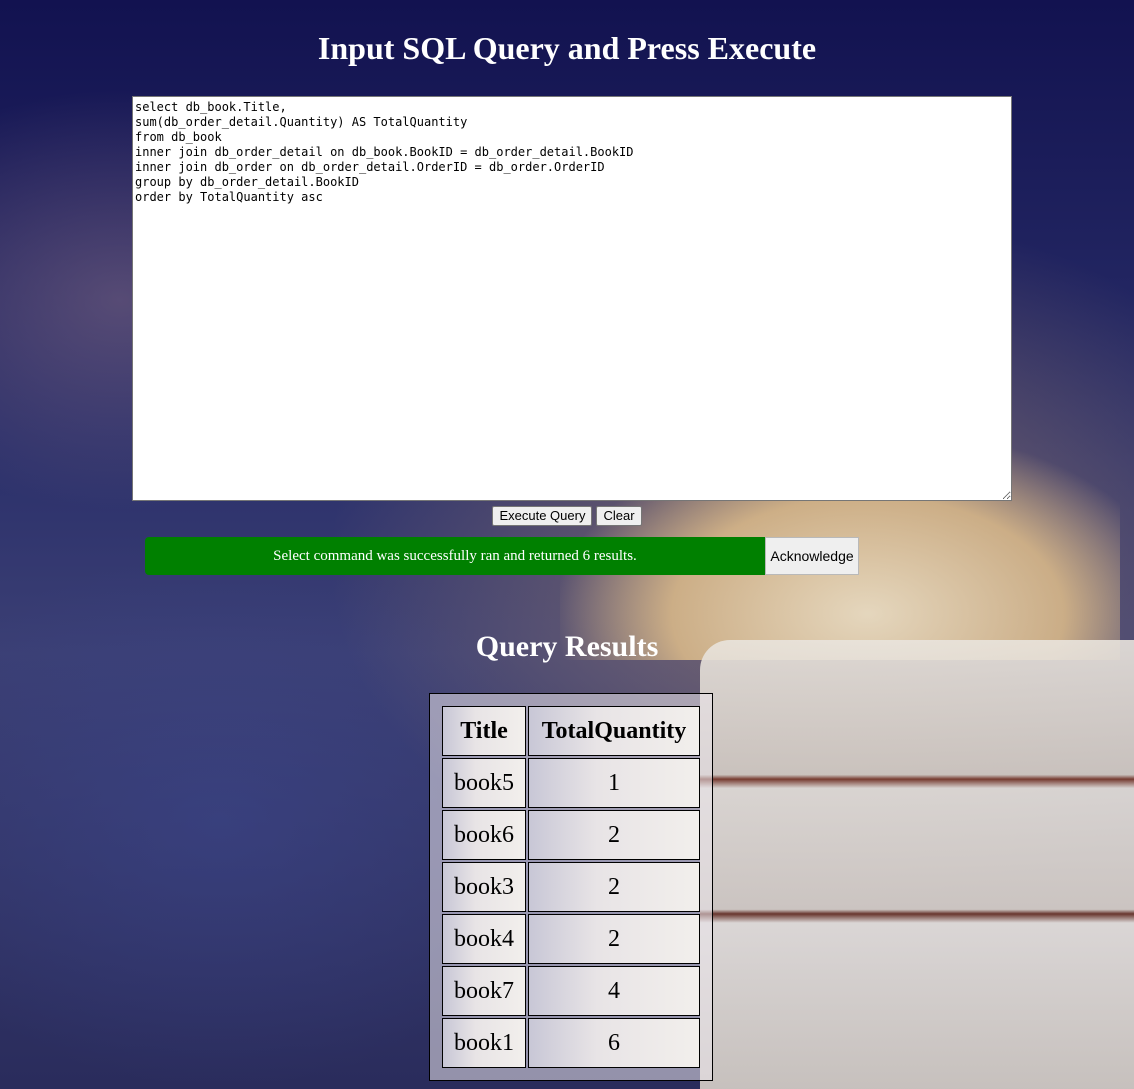 Image resolution: width=1134 pixels, height=1089 pixels. What do you see at coordinates (484, 939) in the screenshot?
I see `cell-title: book4` at bounding box center [484, 939].